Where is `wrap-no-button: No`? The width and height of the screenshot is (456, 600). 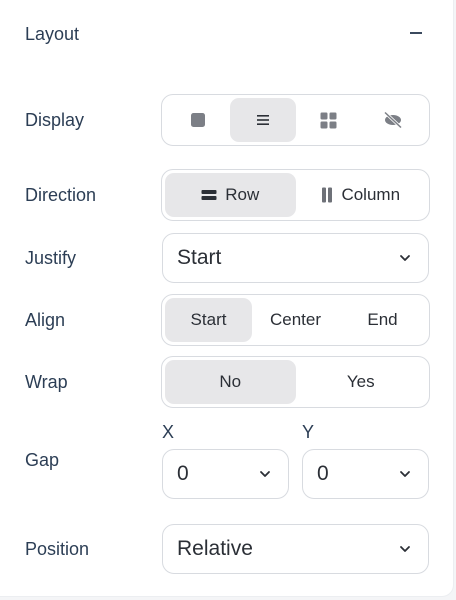
wrap-no-button: No is located at coordinates (230, 382).